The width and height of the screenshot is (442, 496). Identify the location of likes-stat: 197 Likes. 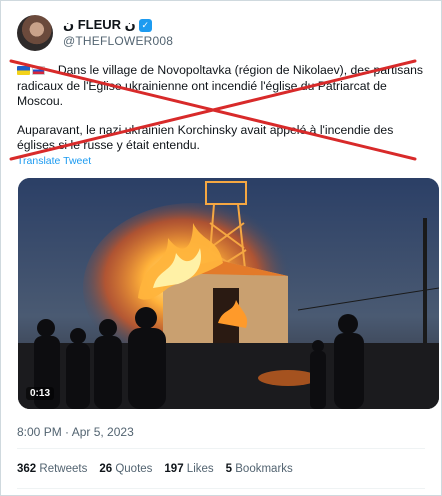
(188, 469).